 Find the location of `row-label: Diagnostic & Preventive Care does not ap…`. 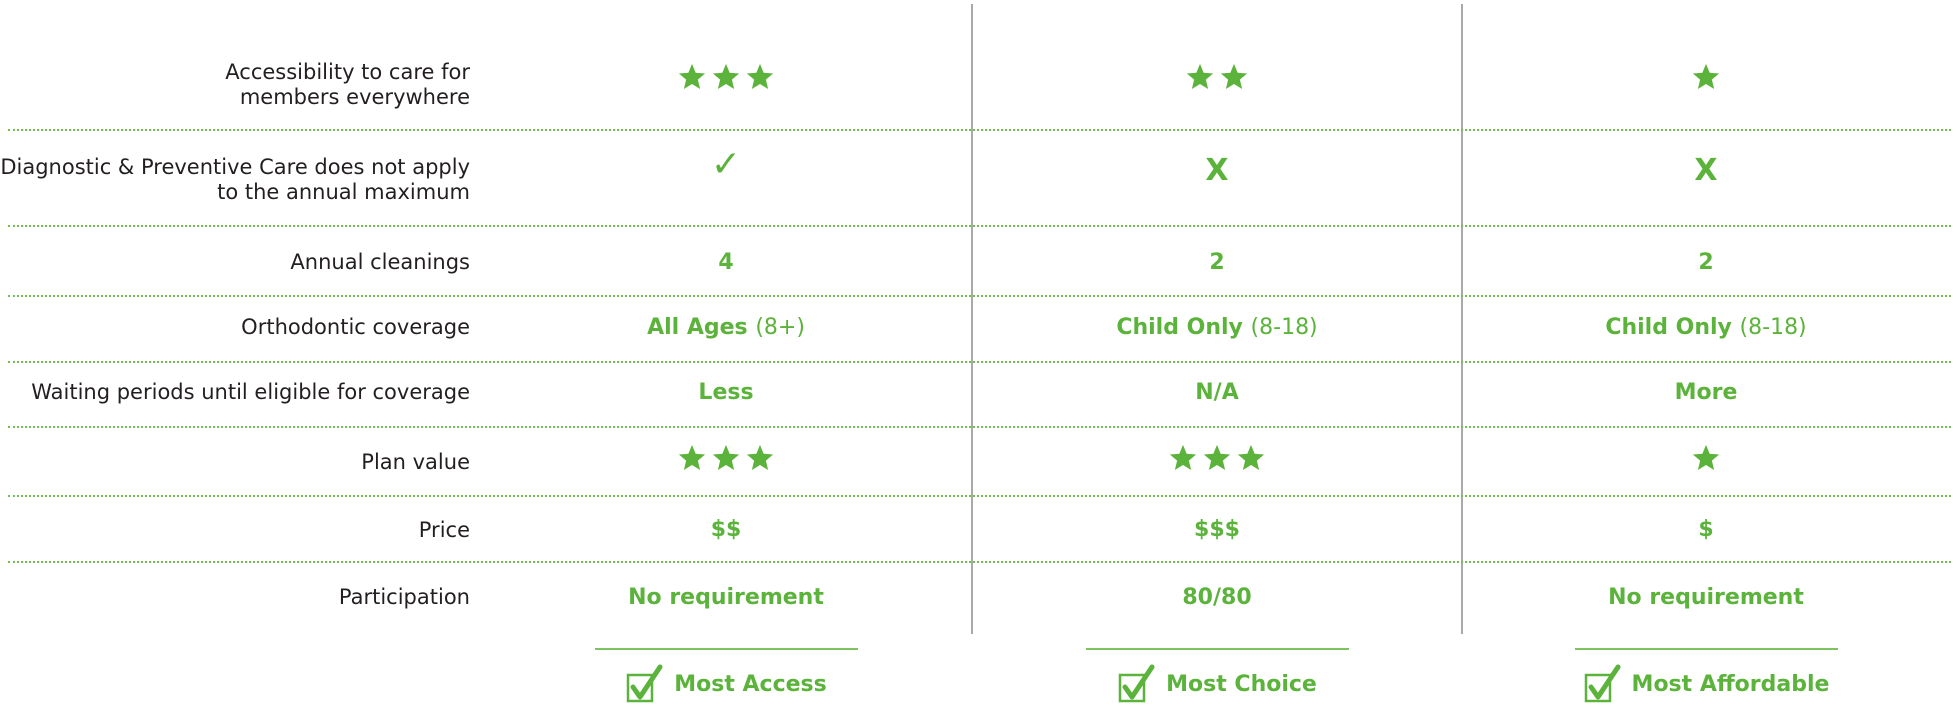

row-label: Diagnostic & Preventive Care does not ap… is located at coordinates (235, 180).